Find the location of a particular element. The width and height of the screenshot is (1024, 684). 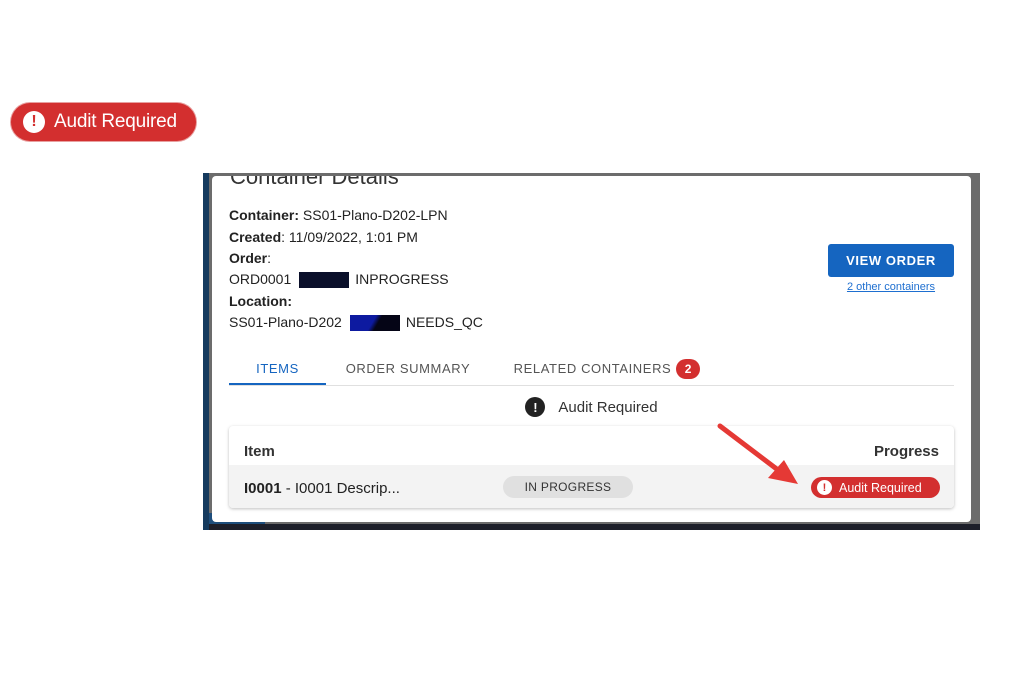

status-chip: IN PROGRESS is located at coordinates (568, 487).